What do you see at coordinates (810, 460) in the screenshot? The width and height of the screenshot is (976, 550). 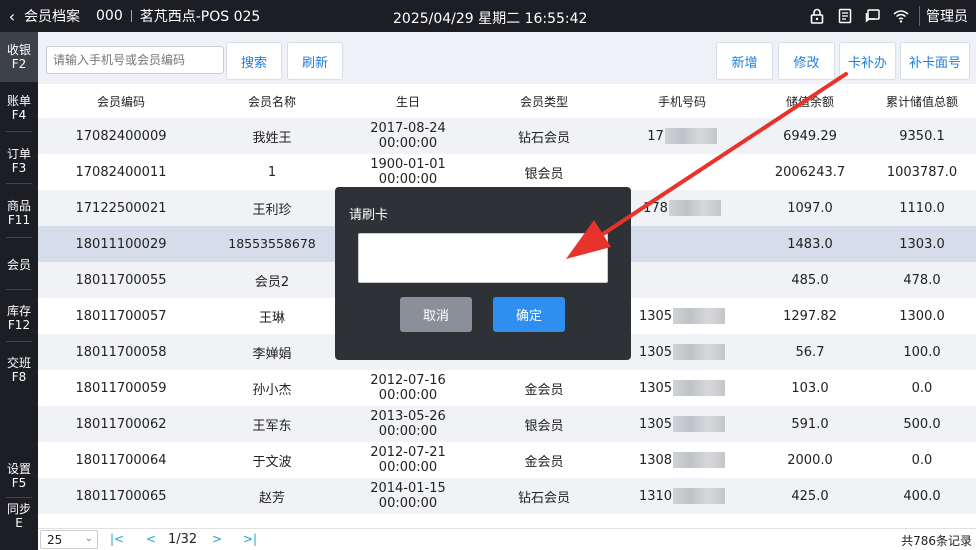 I see `cell-balance: 2000.0` at bounding box center [810, 460].